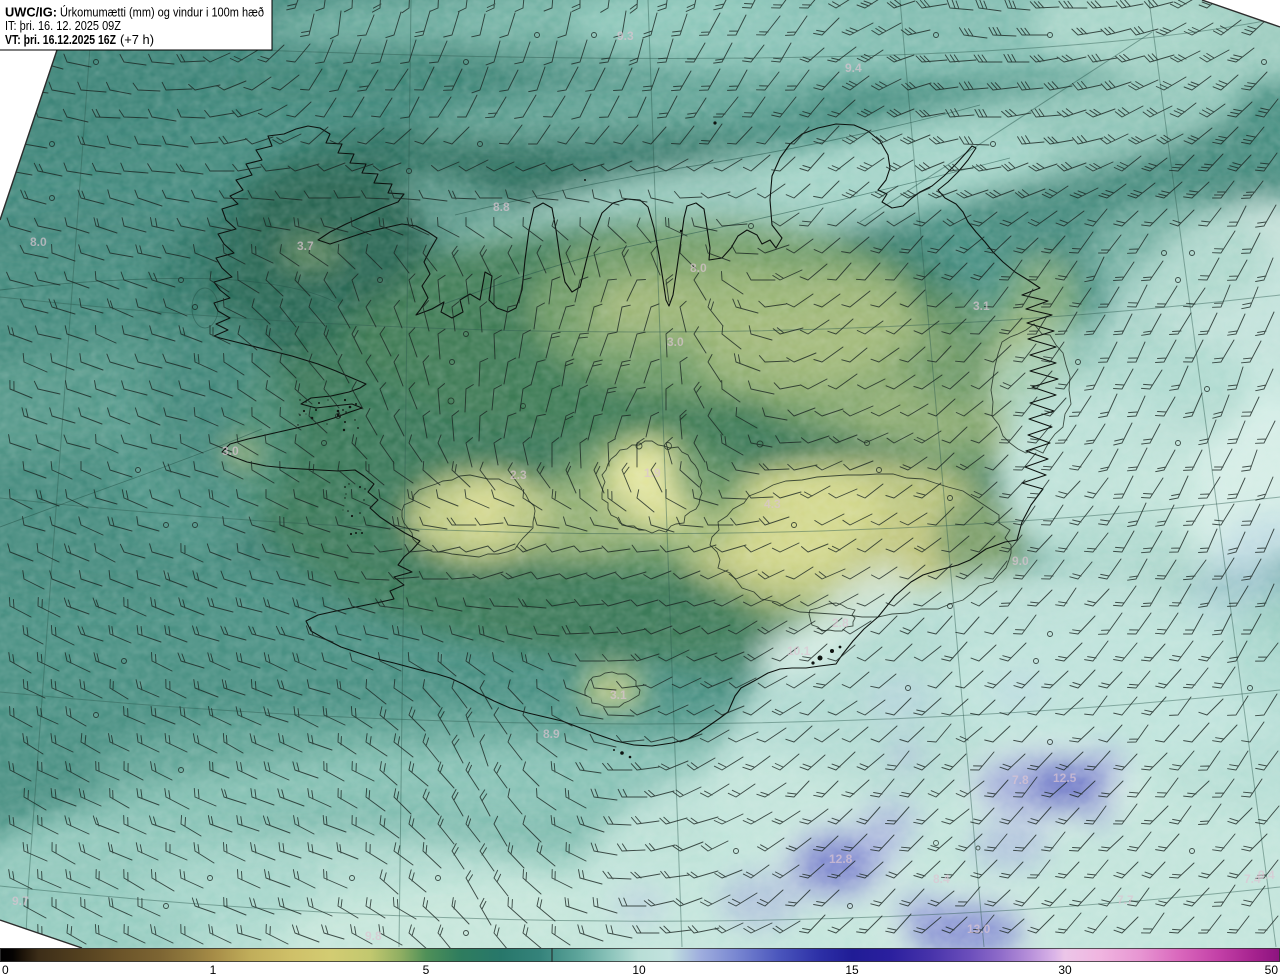 The height and width of the screenshot is (978, 1280). I want to click on svg-text: 10, so click(639, 970).